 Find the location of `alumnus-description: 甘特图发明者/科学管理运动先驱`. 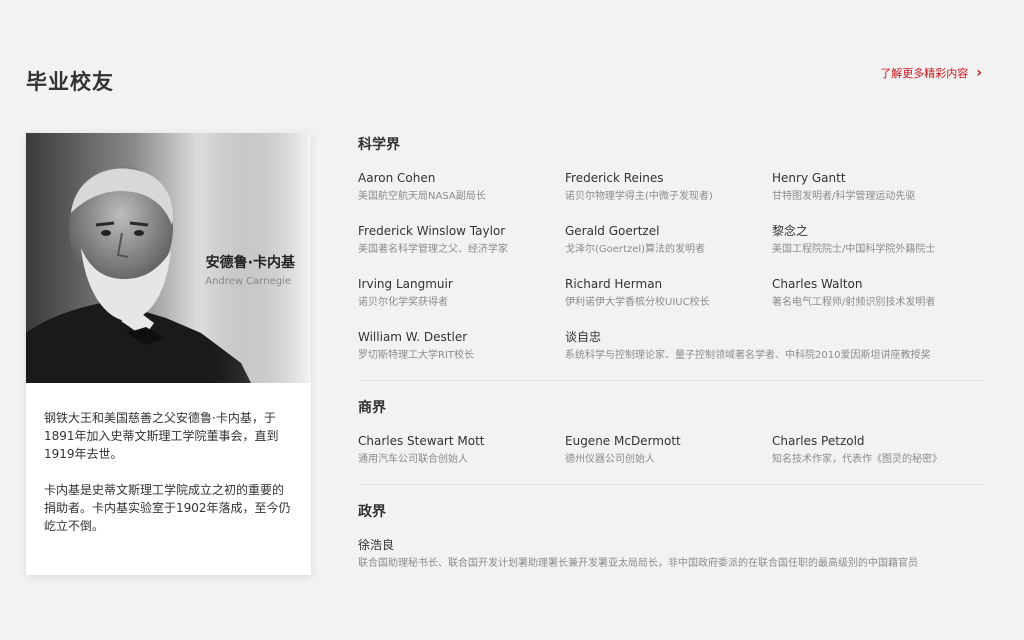

alumnus-description: 甘特图发明者/科学管理运动先驱 is located at coordinates (844, 196).